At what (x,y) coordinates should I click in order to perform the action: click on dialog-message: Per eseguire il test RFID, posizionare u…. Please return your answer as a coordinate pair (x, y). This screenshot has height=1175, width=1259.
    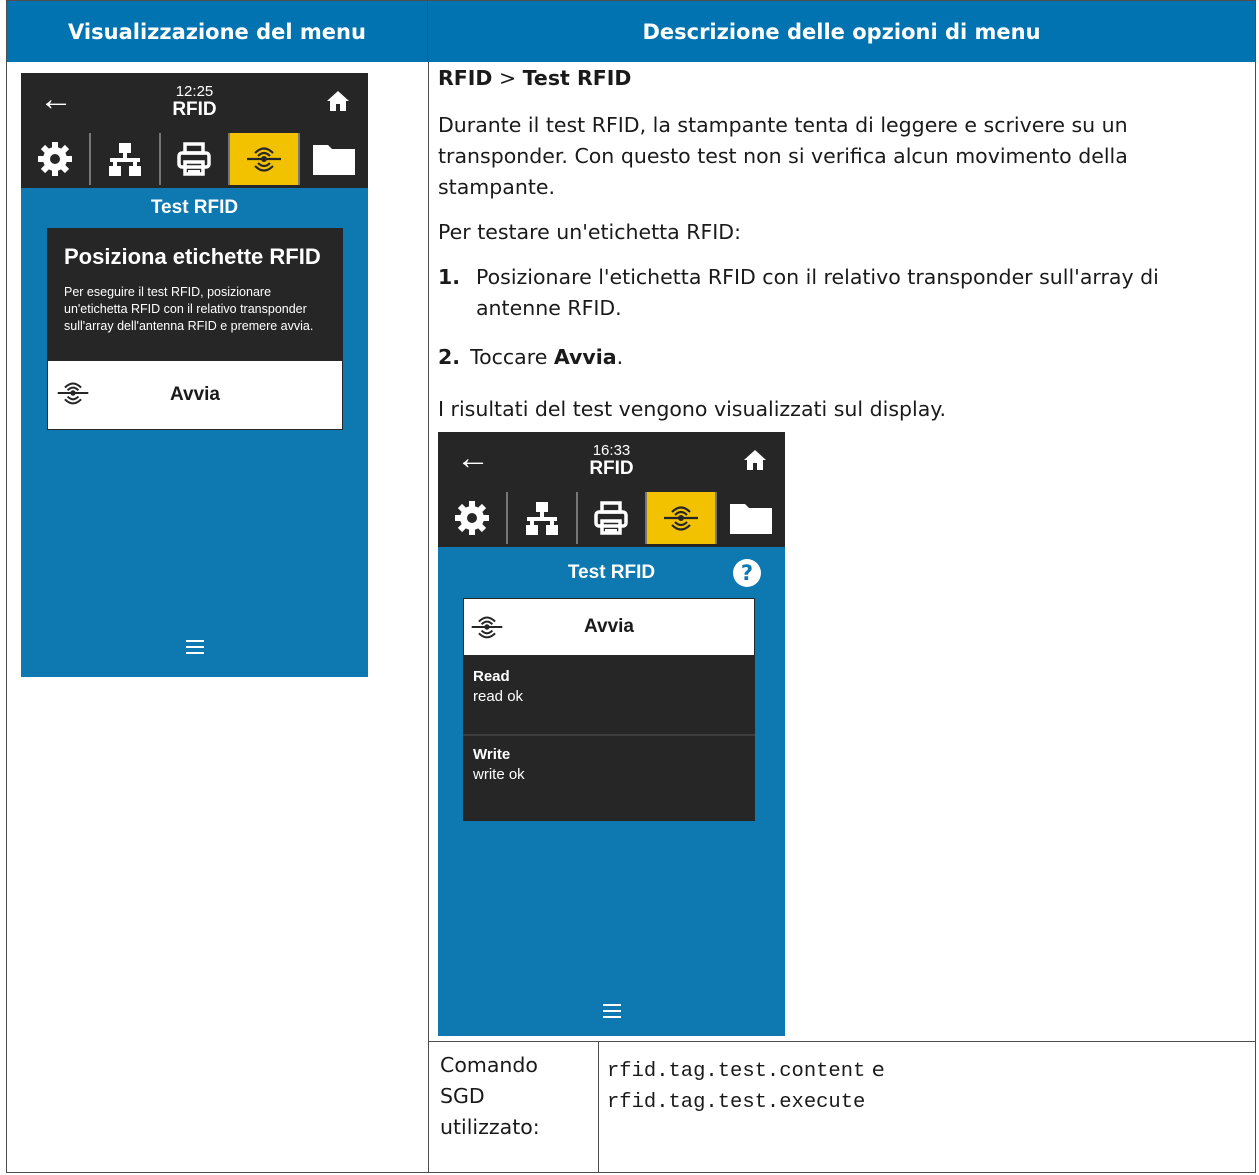
    Looking at the image, I should click on (189, 309).